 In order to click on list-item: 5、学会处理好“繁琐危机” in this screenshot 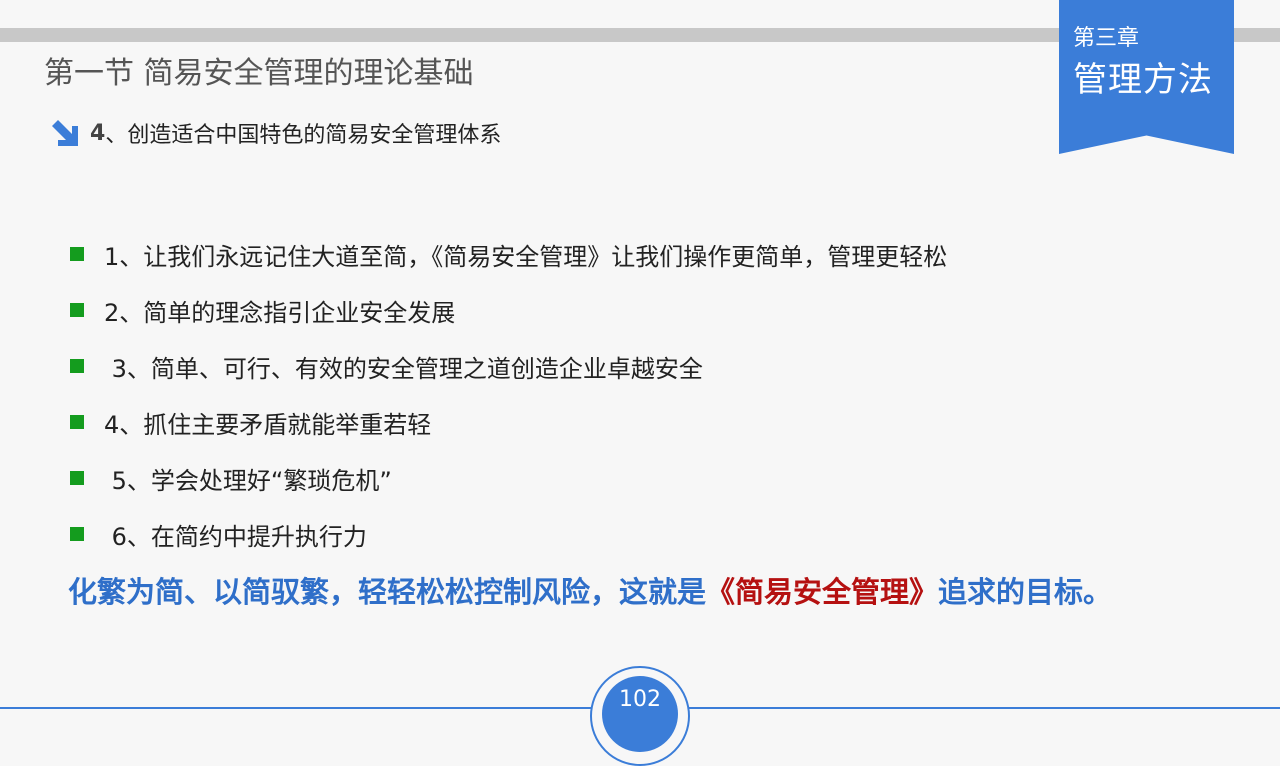, I will do `click(508, 478)`.